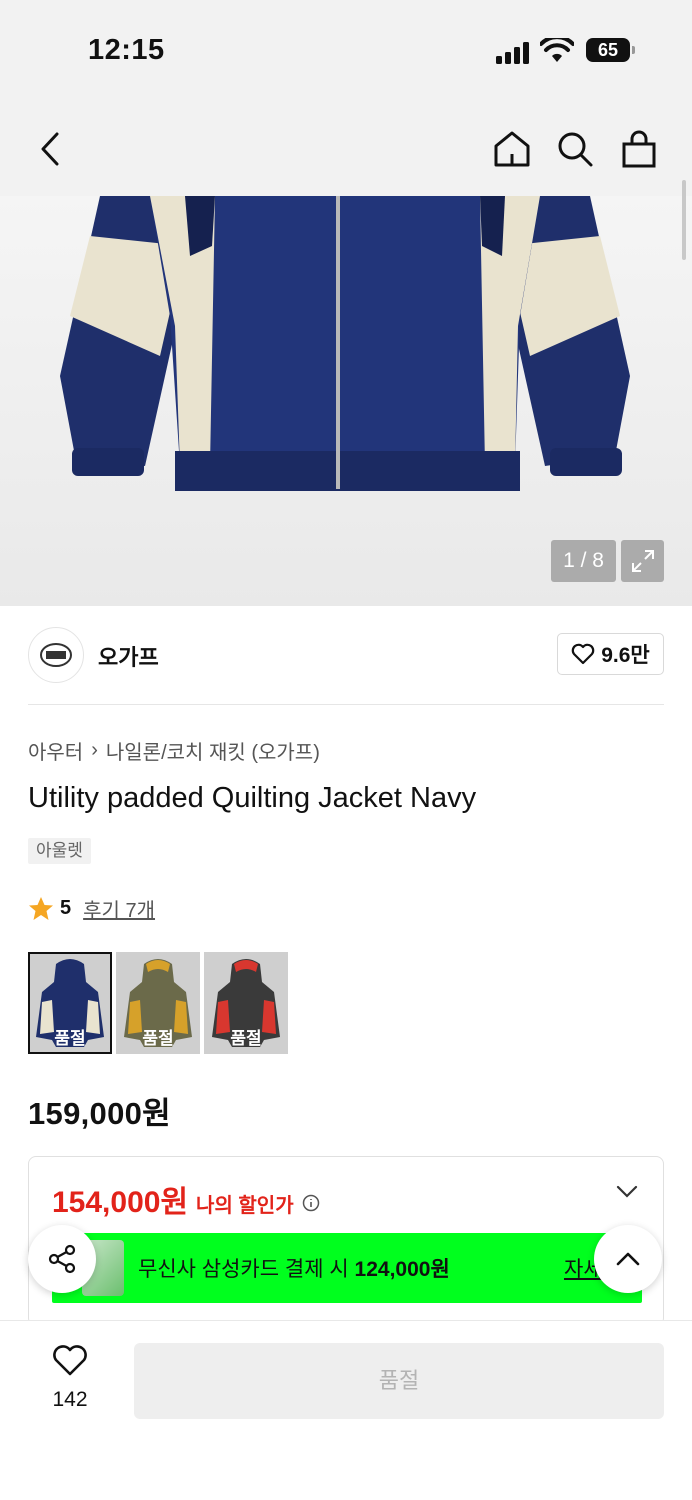 This screenshot has height=1500, width=692. I want to click on expand-image-button, so click(642, 561).